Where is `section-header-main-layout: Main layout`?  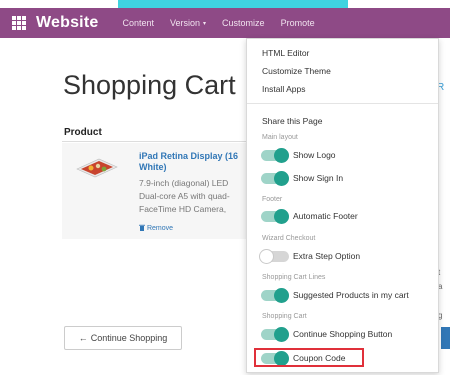 section-header-main-layout: Main layout is located at coordinates (280, 137).